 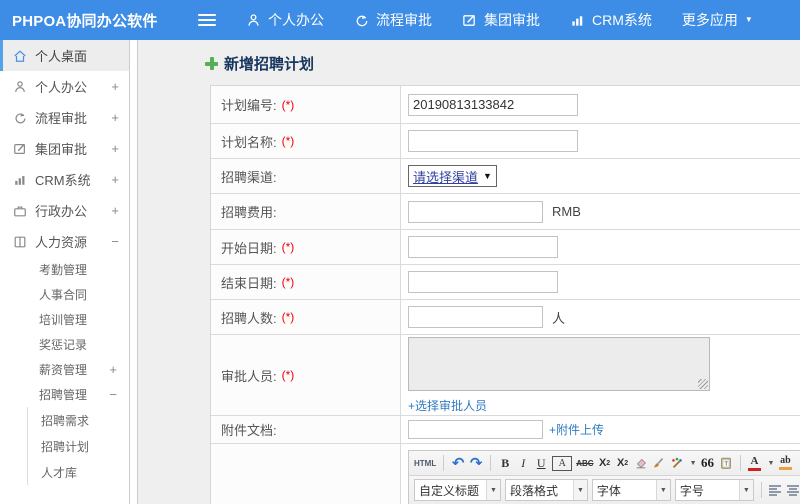 I want to click on select-approvers-link: +选择审批人员, so click(x=447, y=405).